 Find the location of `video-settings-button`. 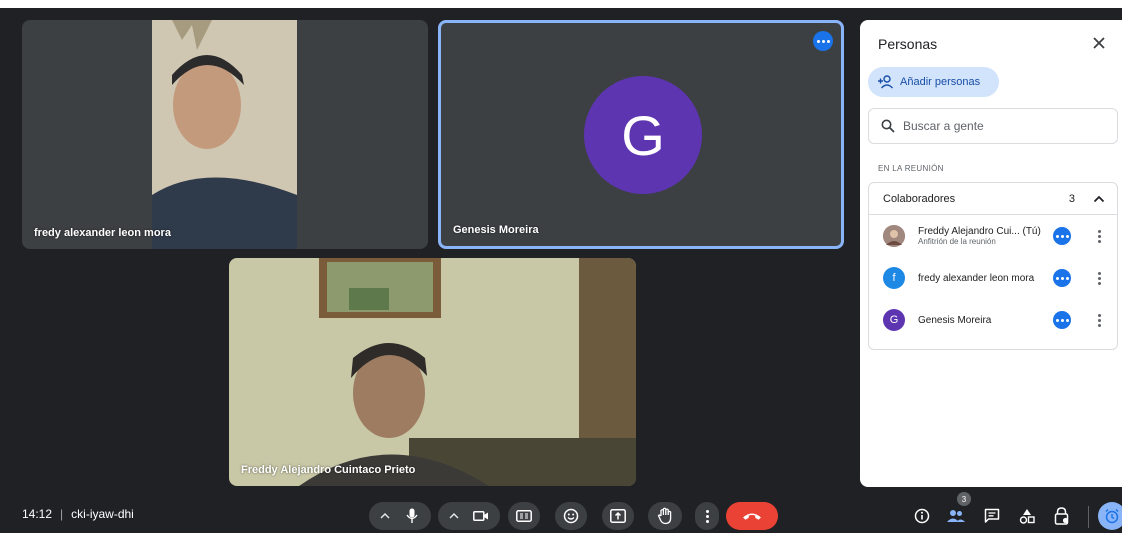

video-settings-button is located at coordinates (454, 516).